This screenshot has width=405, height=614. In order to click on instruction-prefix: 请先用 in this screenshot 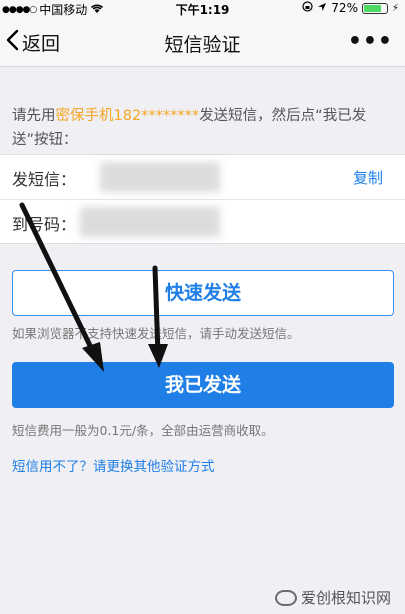, I will do `click(34, 116)`.